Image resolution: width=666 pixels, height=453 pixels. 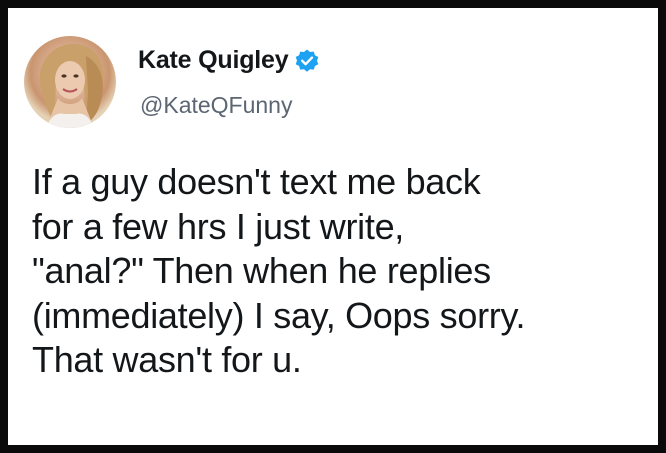 What do you see at coordinates (213, 60) in the screenshot?
I see `author-name: Kate Quigley` at bounding box center [213, 60].